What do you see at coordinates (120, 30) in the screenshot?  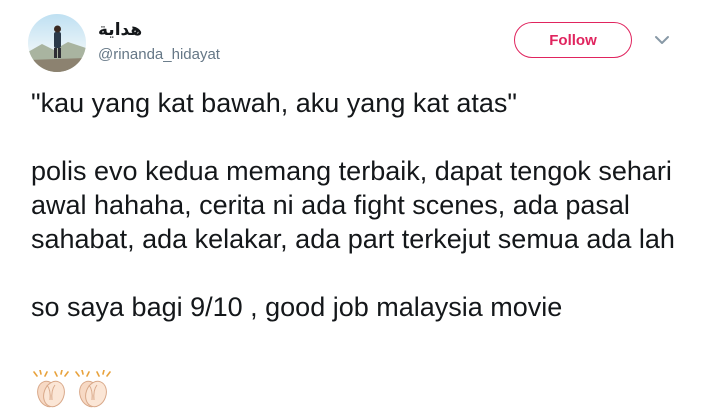 I see `display-name: هداية` at bounding box center [120, 30].